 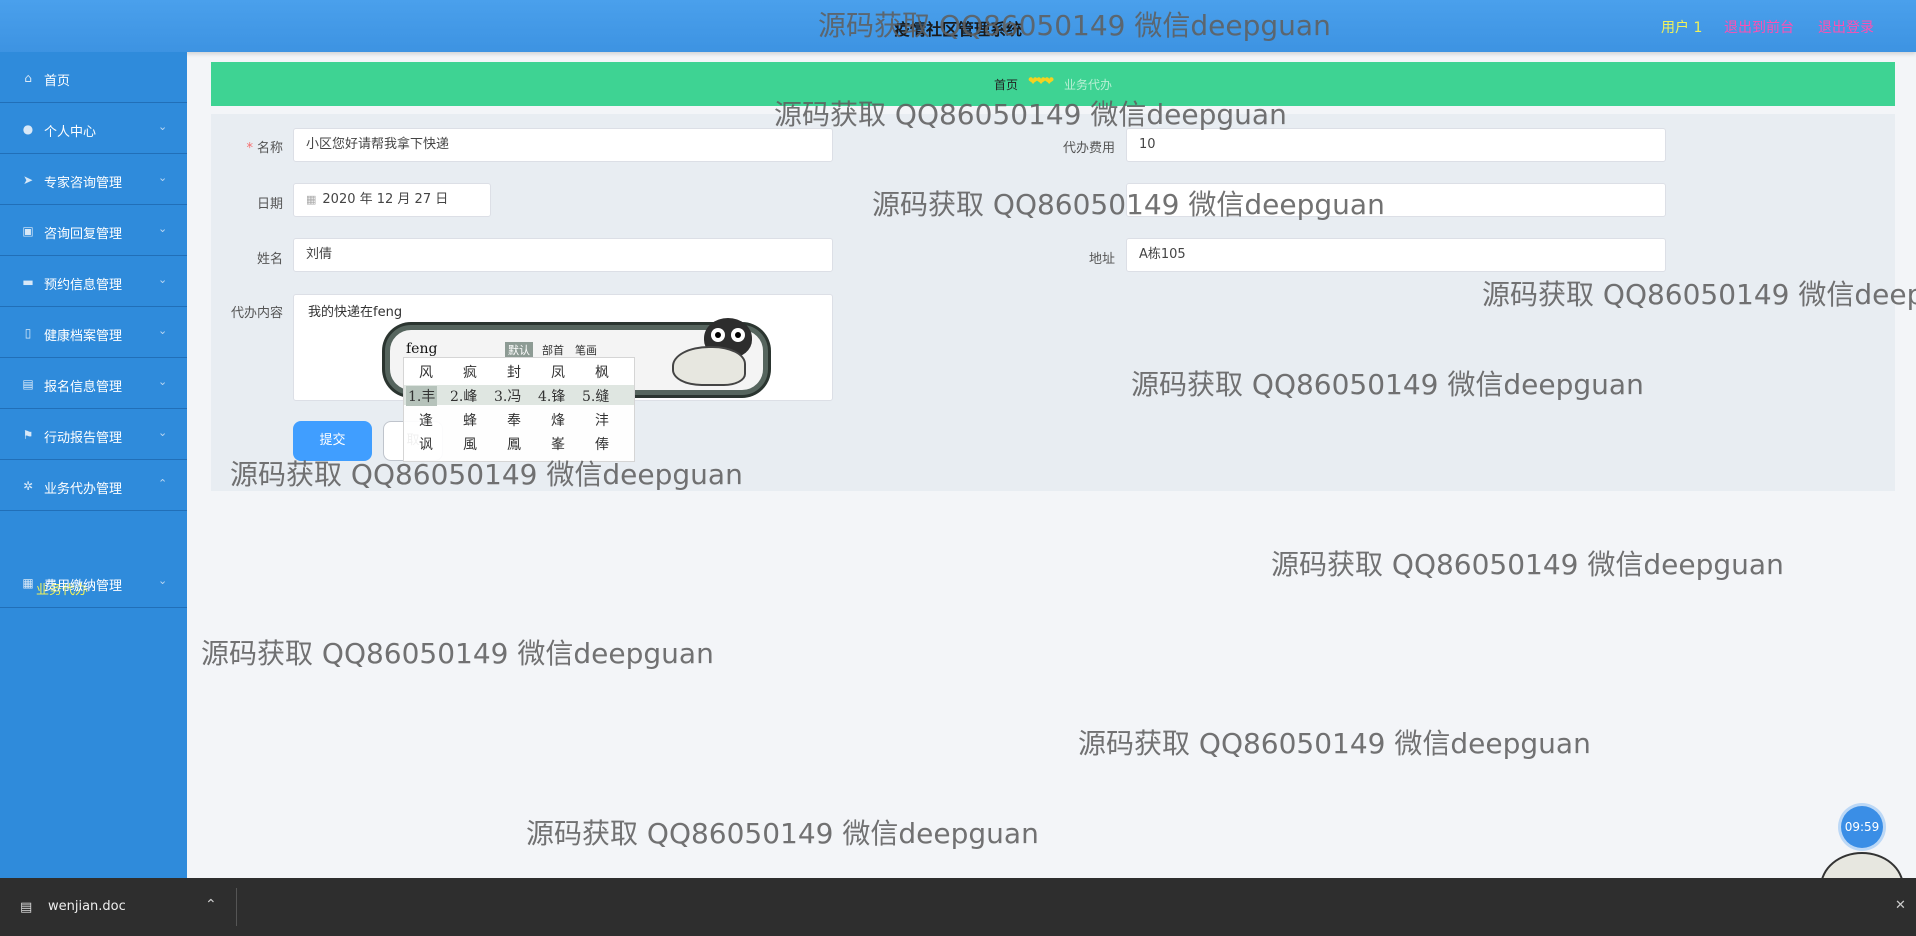 What do you see at coordinates (586, 350) in the screenshot?
I see `ime-tab-stroke: 笔画` at bounding box center [586, 350].